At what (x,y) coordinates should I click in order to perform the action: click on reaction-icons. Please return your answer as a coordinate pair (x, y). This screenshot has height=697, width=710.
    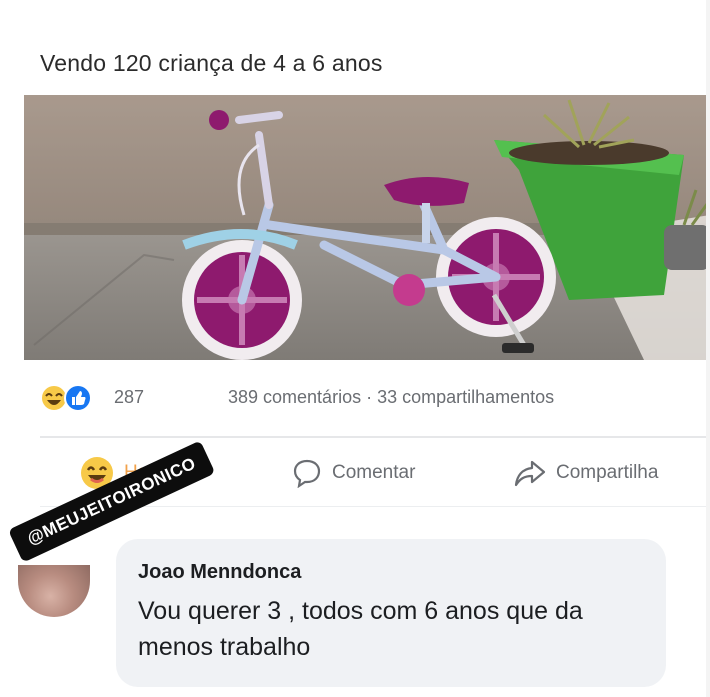
    Looking at the image, I should click on (73, 398).